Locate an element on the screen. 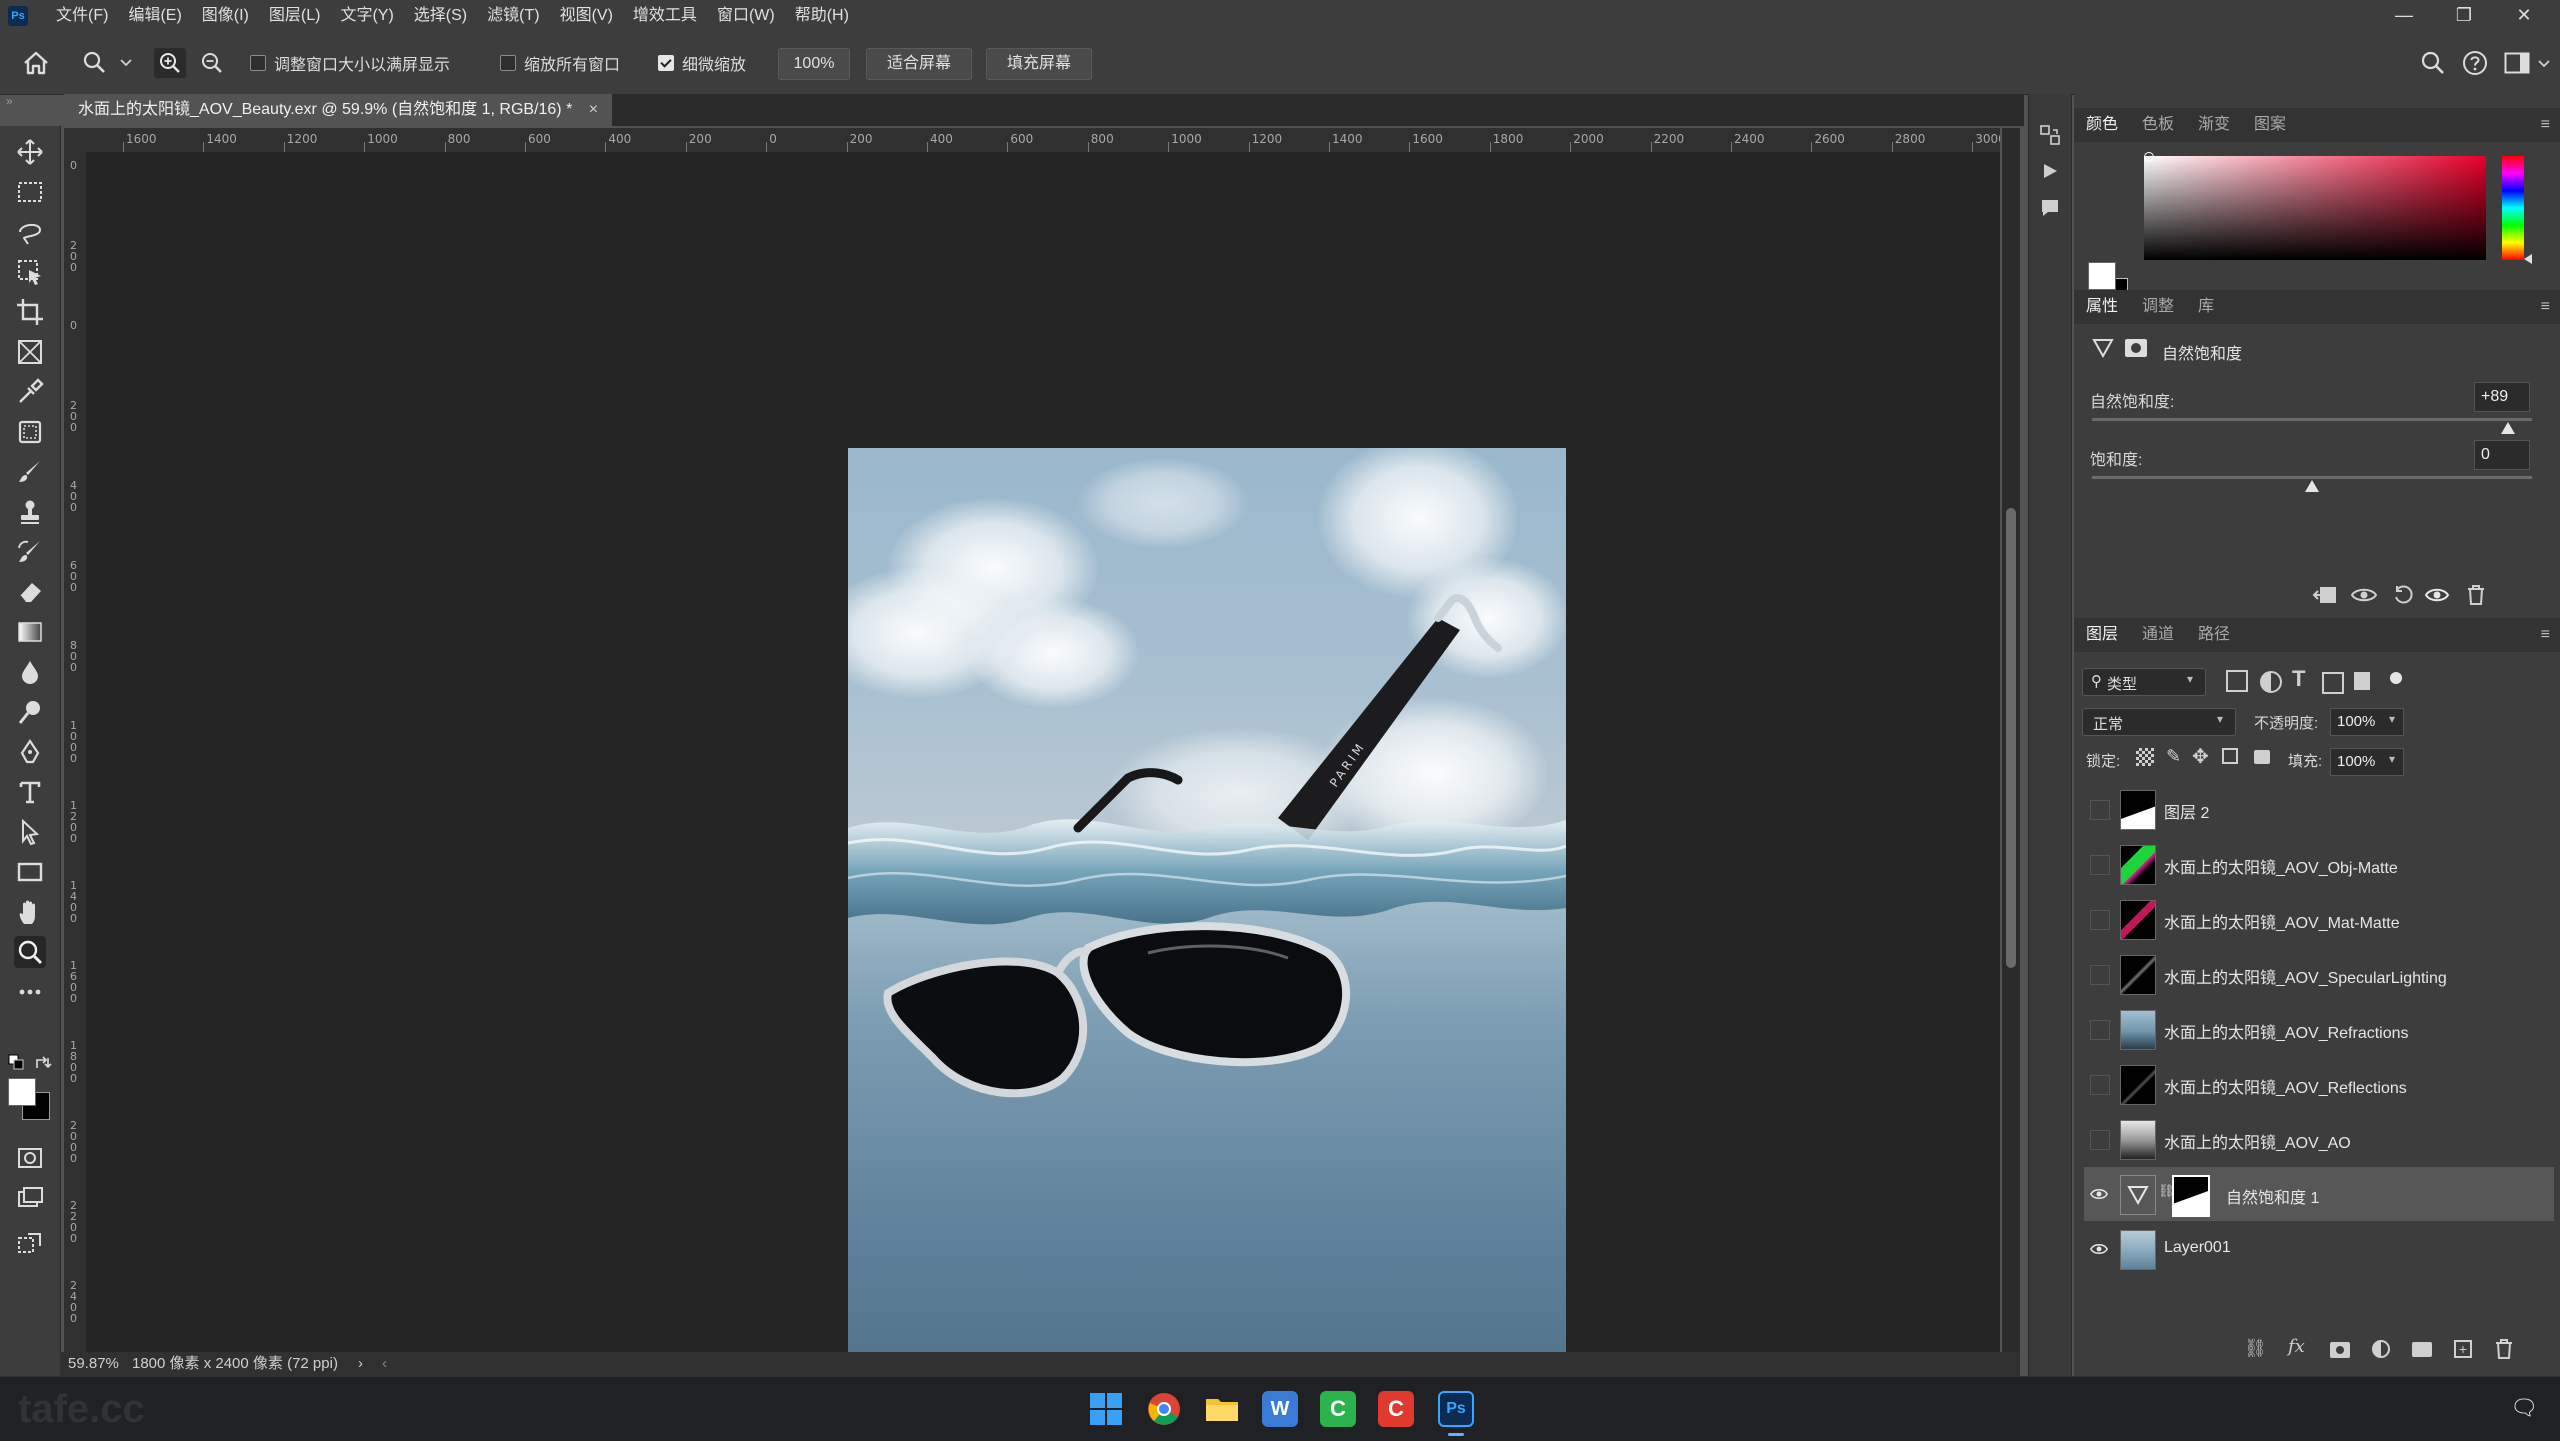 Image resolution: width=2560 pixels, height=1441 pixels. menu-view: 视图(V) is located at coordinates (586, 16).